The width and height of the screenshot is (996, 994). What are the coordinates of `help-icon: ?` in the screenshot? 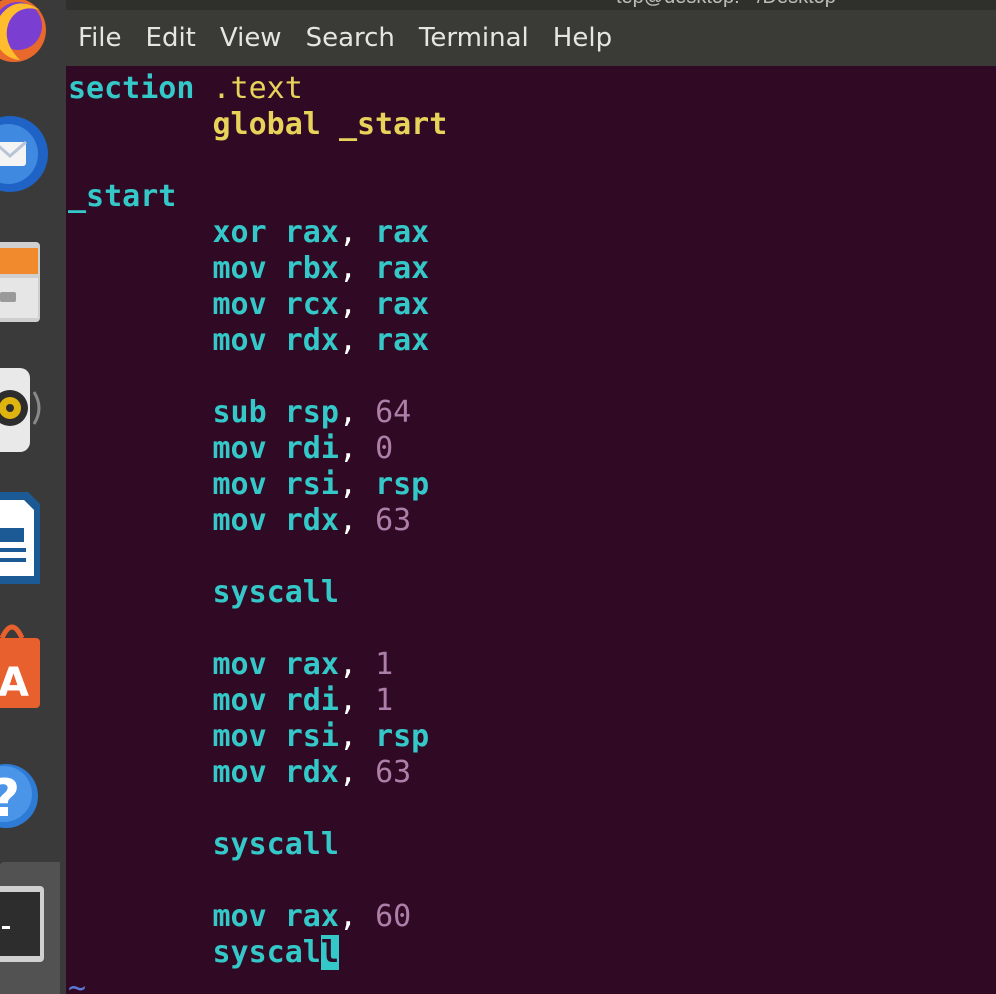 It's located at (31, 797).